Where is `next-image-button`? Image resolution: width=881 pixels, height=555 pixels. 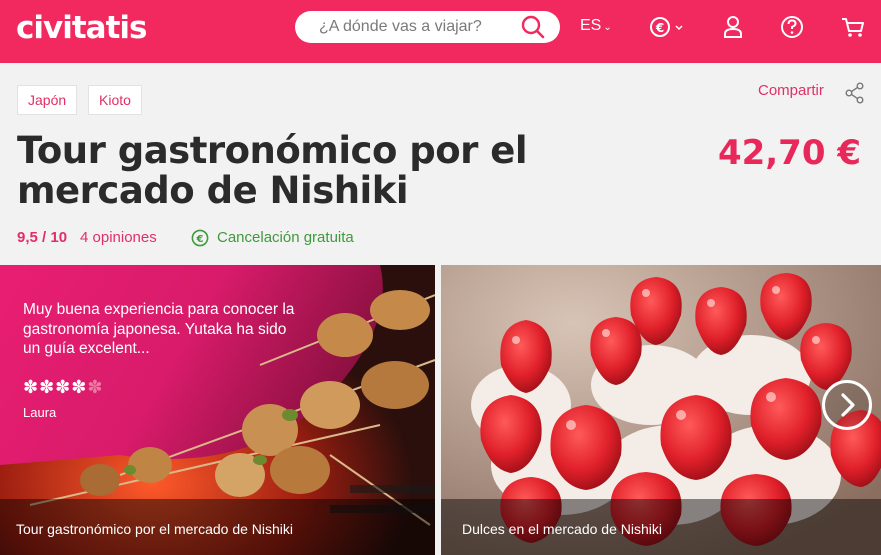
next-image-button is located at coordinates (847, 405).